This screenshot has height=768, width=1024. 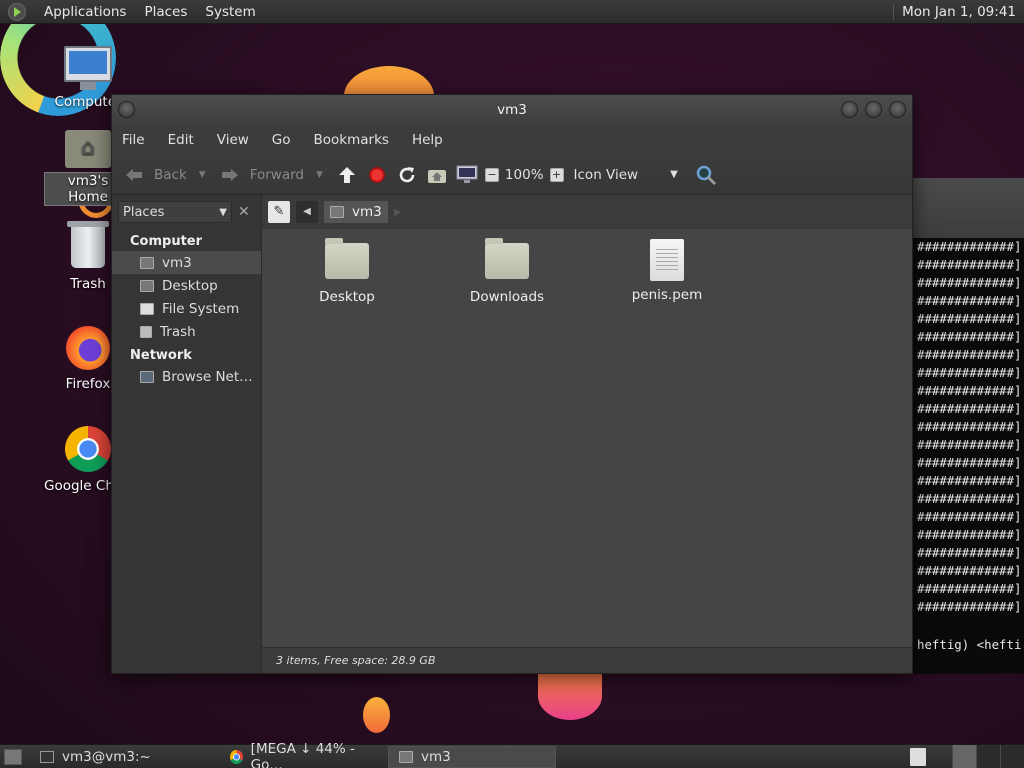 What do you see at coordinates (954, 11) in the screenshot?
I see `clock: Mon Jan 1, 09:41` at bounding box center [954, 11].